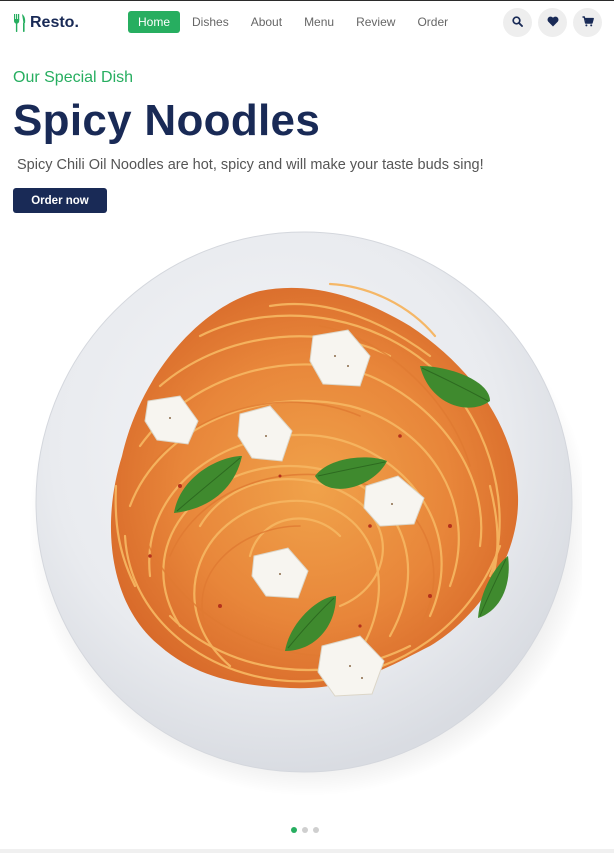 The height and width of the screenshot is (853, 614). What do you see at coordinates (432, 22) in the screenshot?
I see `nav-order: Order` at bounding box center [432, 22].